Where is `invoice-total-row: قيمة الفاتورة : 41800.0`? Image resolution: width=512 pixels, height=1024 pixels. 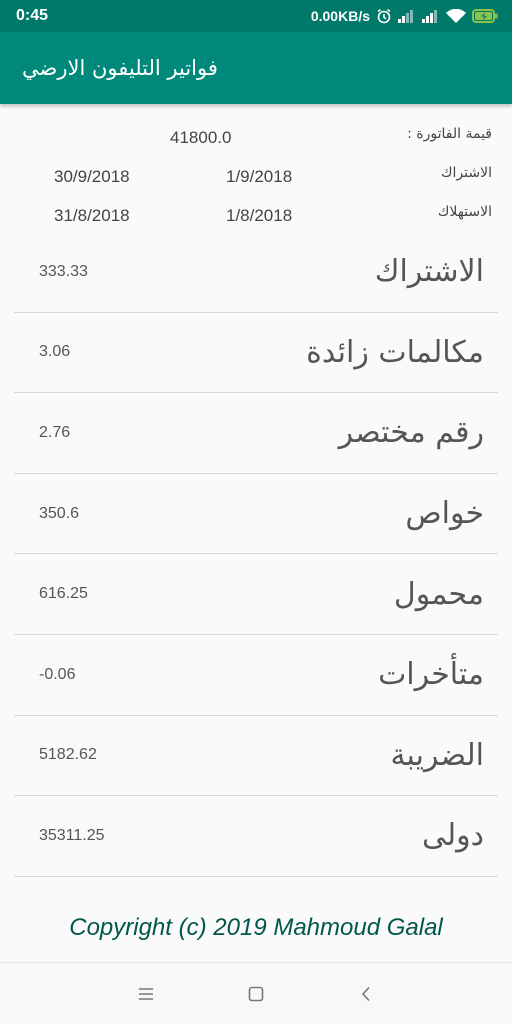
invoice-total-row: قيمة الفاتورة : 41800.0 is located at coordinates (256, 137).